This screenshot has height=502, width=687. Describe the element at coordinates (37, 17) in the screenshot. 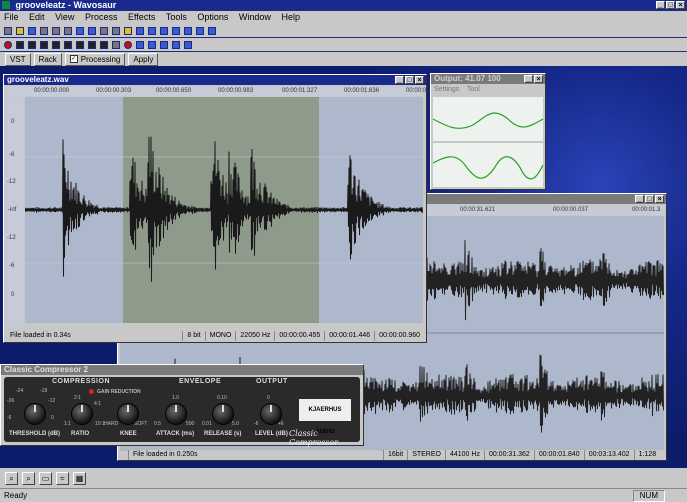

I see `menu-edit: Edit` at that location.